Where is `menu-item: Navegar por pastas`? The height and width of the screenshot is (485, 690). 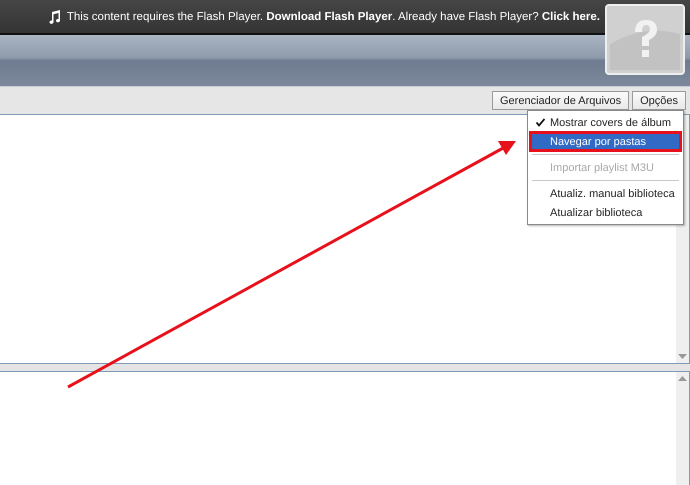 menu-item: Navegar por pastas is located at coordinates (605, 141).